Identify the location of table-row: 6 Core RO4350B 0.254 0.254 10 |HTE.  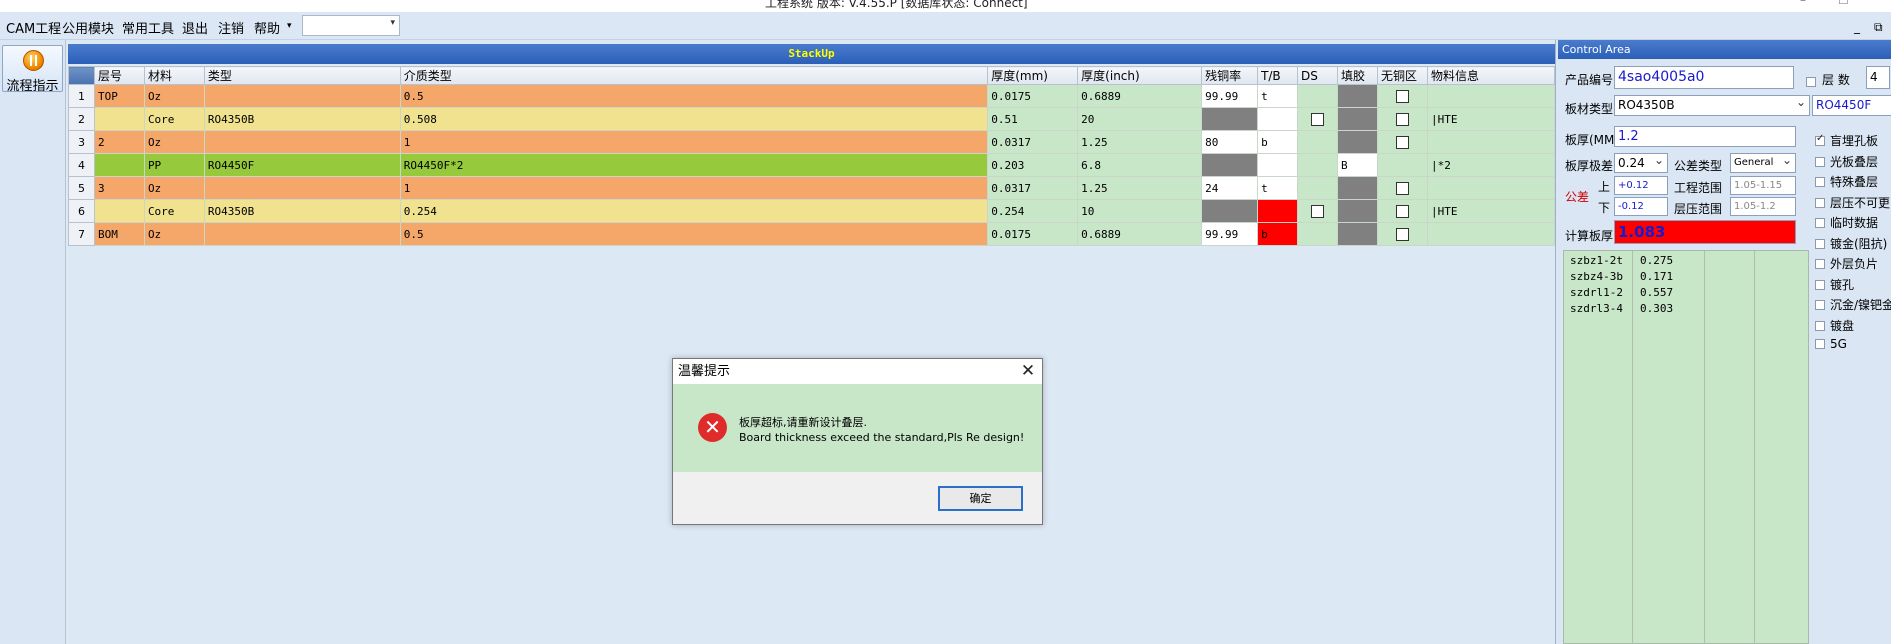
(812, 211).